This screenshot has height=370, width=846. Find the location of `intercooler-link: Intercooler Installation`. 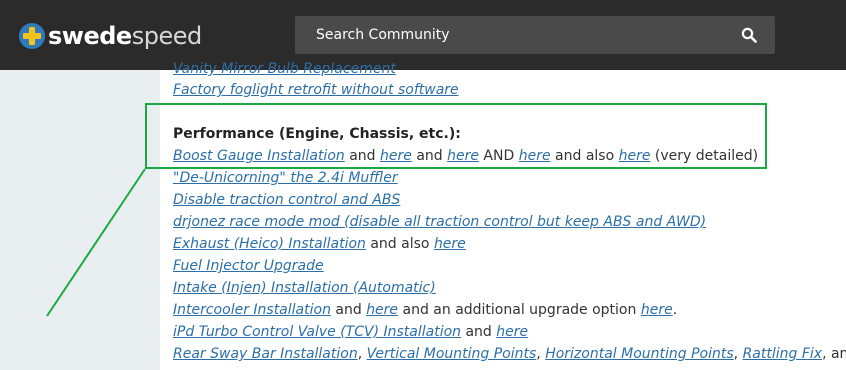

intercooler-link: Intercooler Installation is located at coordinates (252, 310).